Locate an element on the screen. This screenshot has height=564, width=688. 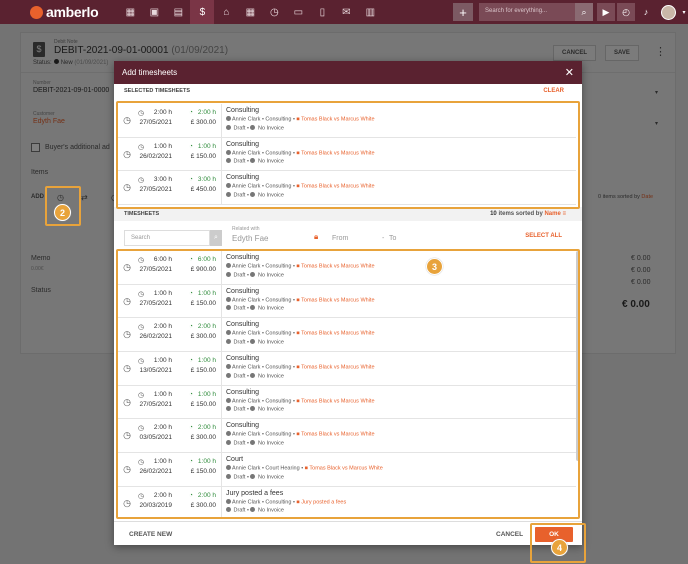
clear-button: CLEAR is located at coordinates (553, 91).